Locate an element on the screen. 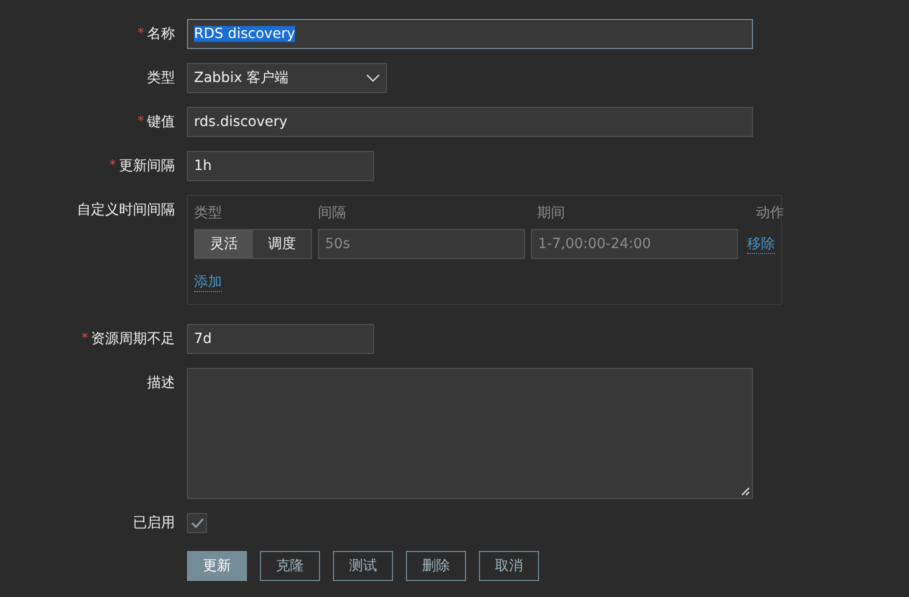  field-label: 更新间隔 is located at coordinates (147, 166).